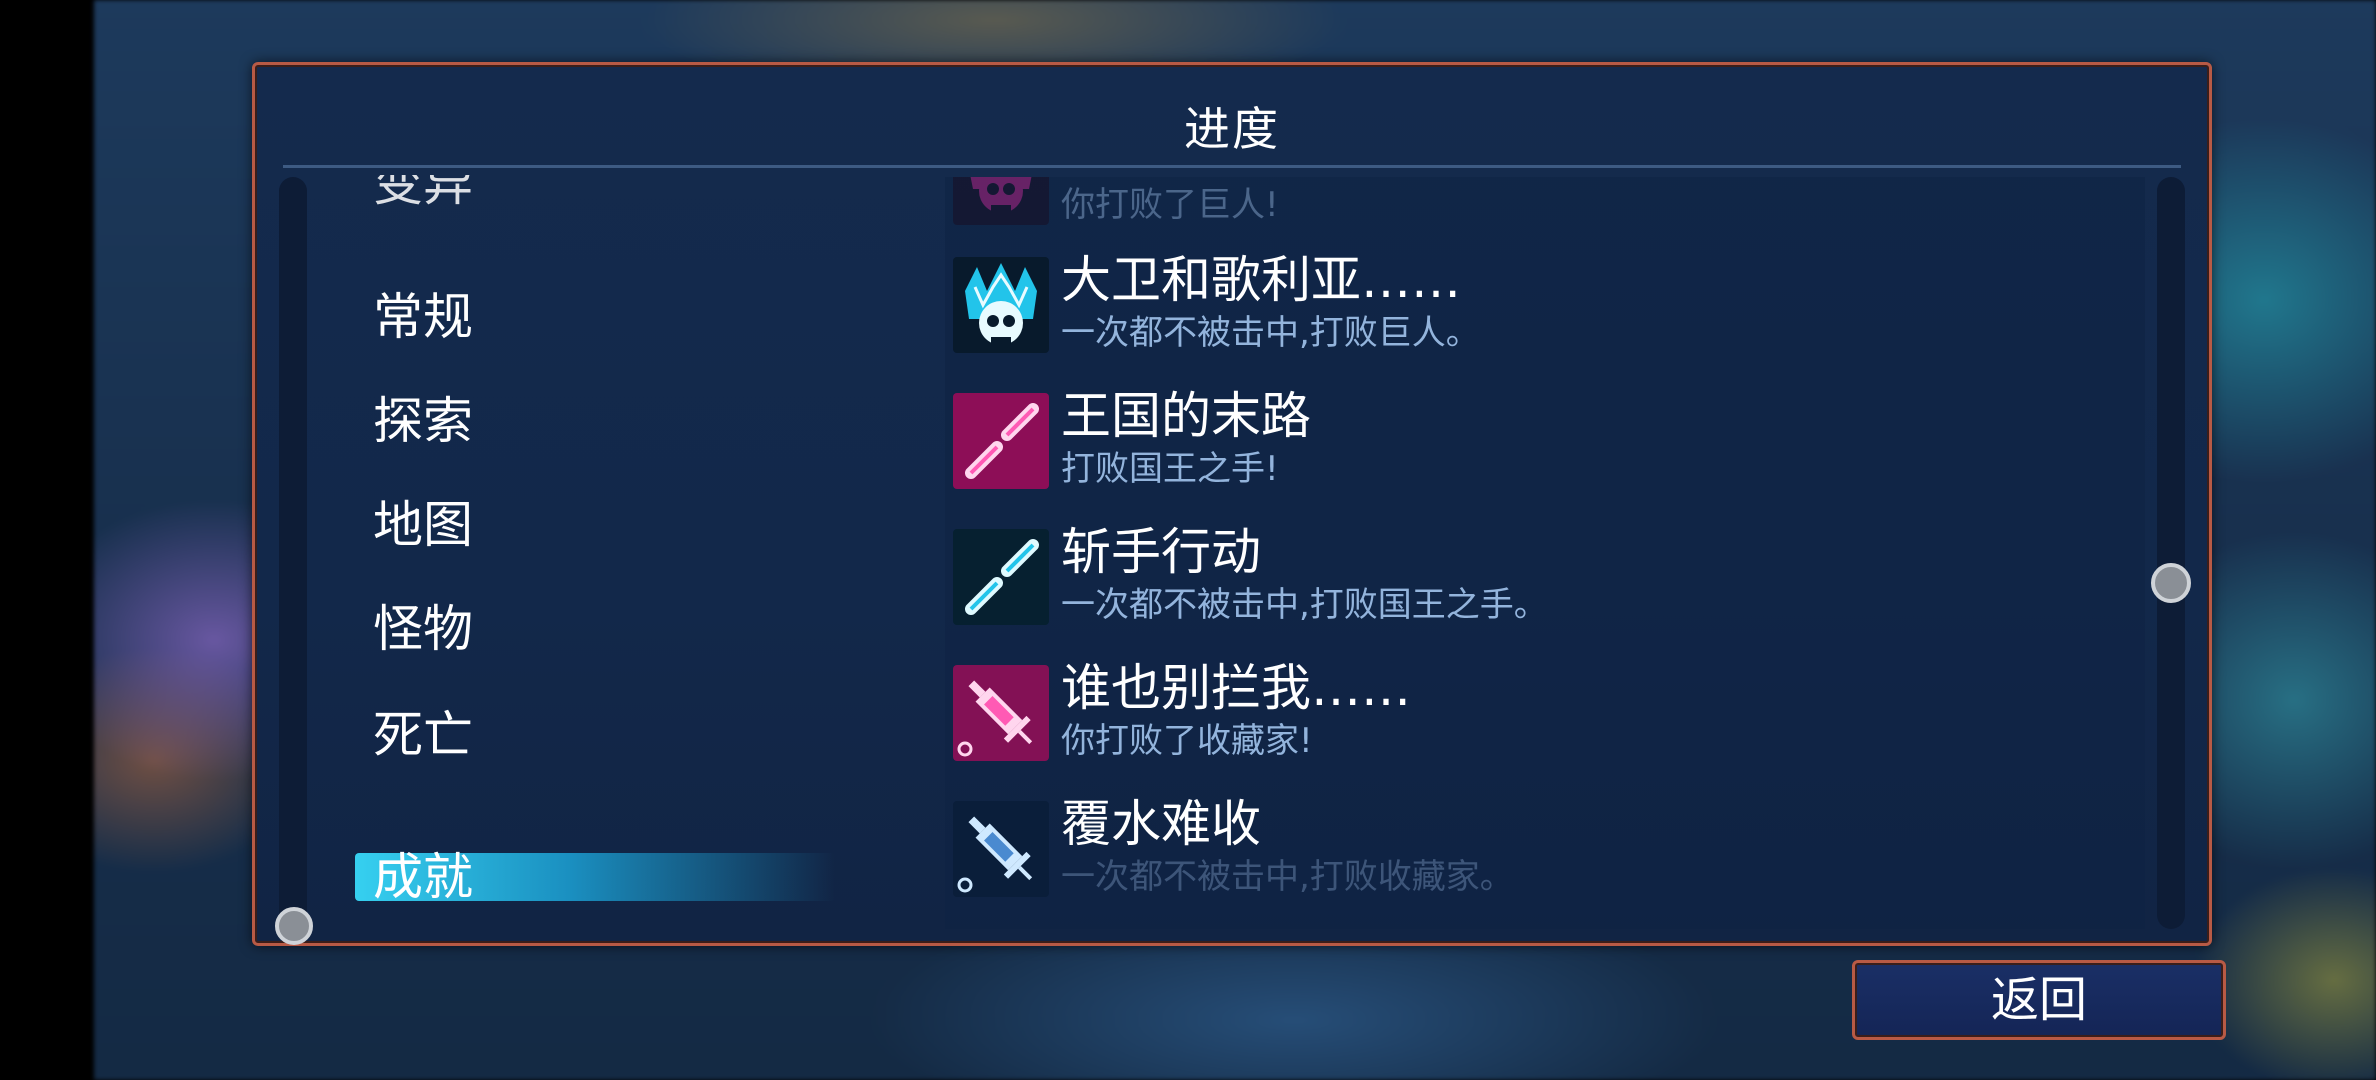  I want to click on category-item-monsters: 怪物, so click(423, 629).